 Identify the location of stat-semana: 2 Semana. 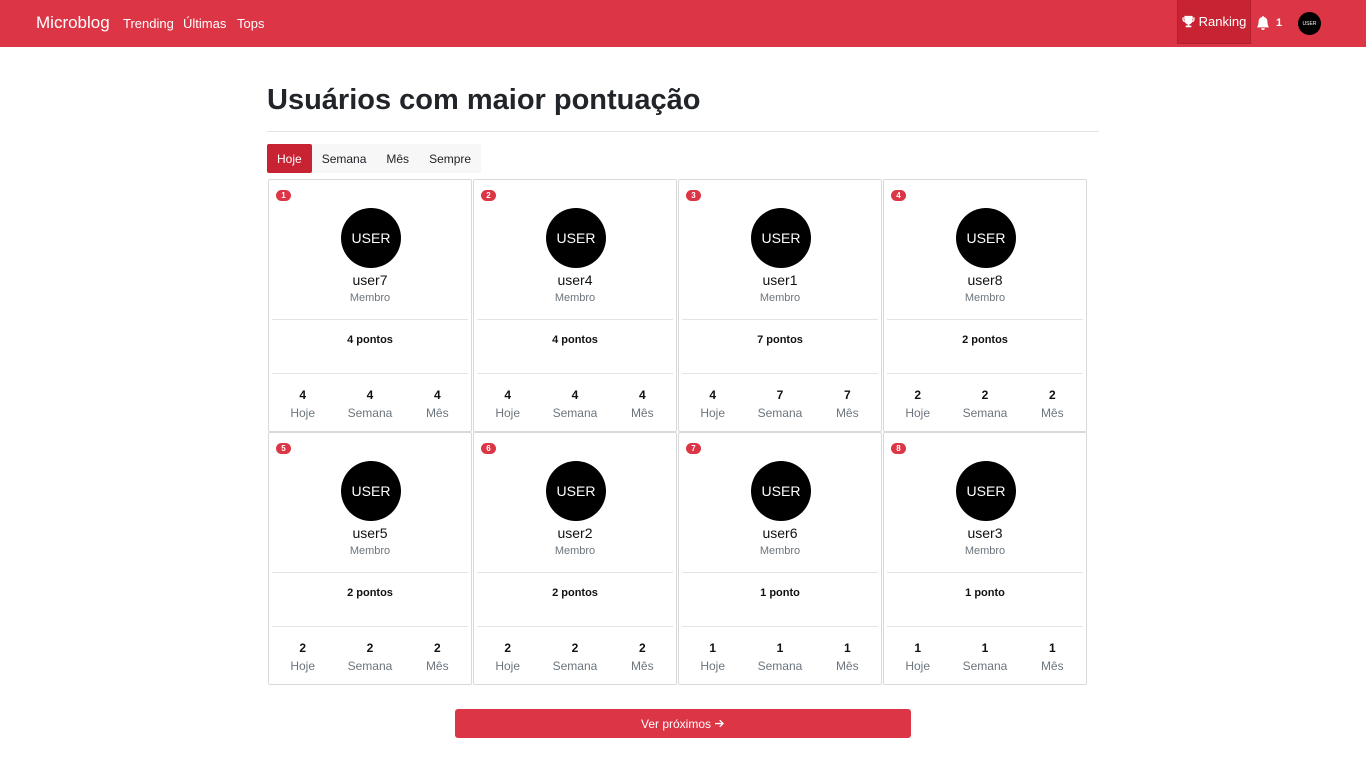
(369, 657).